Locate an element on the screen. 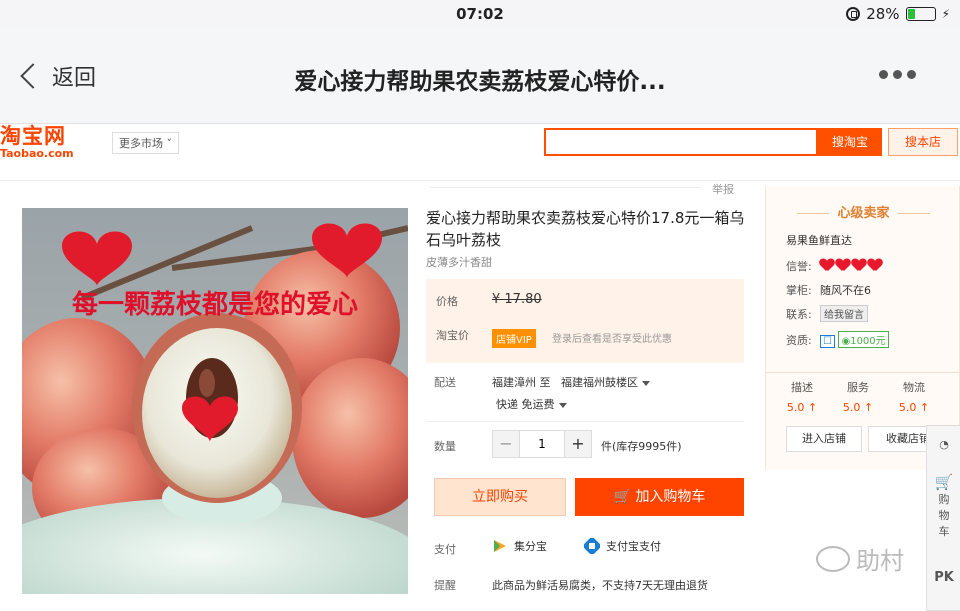 The image size is (960, 611). more-menu-button is located at coordinates (897, 74).